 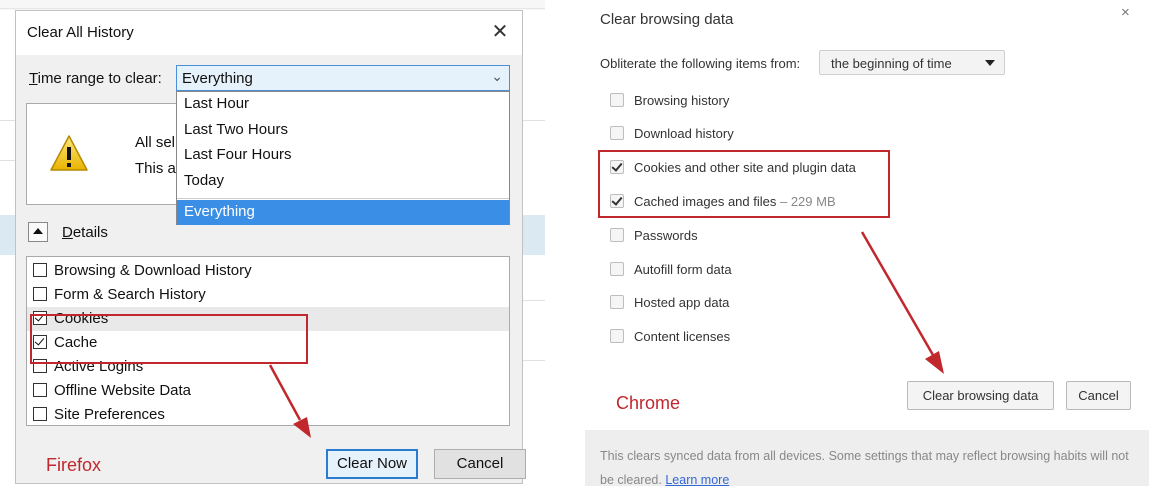 I want to click on time-range-select: Everything ⌄, so click(x=343, y=78).